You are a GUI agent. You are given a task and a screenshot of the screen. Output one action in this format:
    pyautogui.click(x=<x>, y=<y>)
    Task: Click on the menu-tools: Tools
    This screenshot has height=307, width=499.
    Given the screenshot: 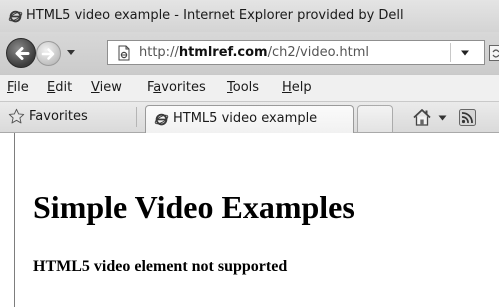 What is the action you would take?
    pyautogui.click(x=243, y=87)
    